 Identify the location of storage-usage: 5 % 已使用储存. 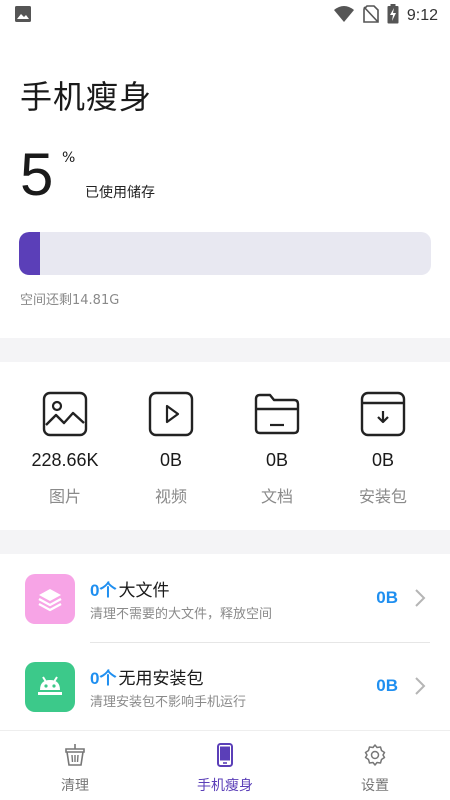
(87, 175).